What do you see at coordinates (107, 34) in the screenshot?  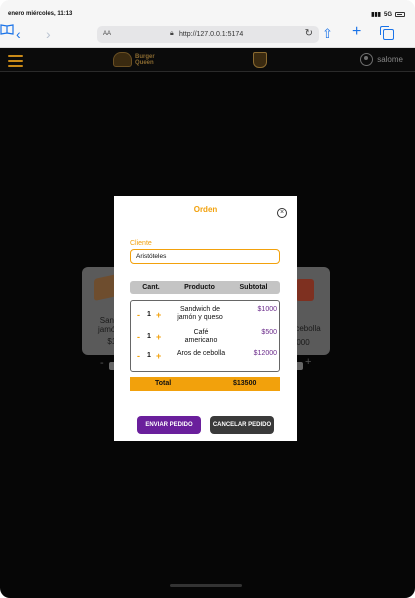 I see `reader-options-button: AA` at bounding box center [107, 34].